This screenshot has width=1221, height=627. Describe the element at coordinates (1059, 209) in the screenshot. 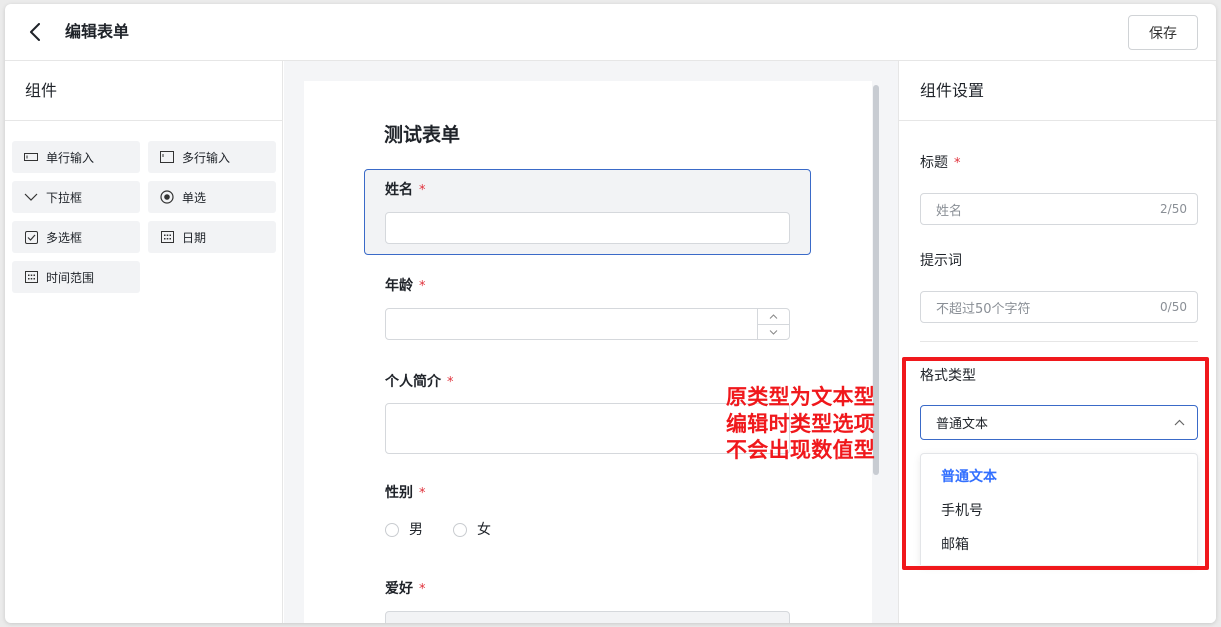

I see `title-setting-input: 姓名 2/50` at that location.